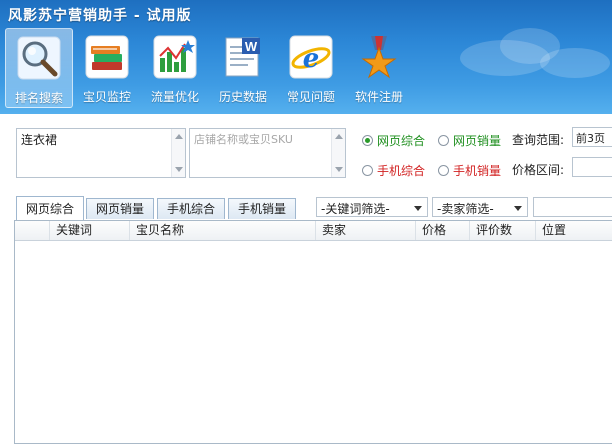  Describe the element at coordinates (365, 230) in the screenshot. I see `column-header-seller: 卖家` at that location.